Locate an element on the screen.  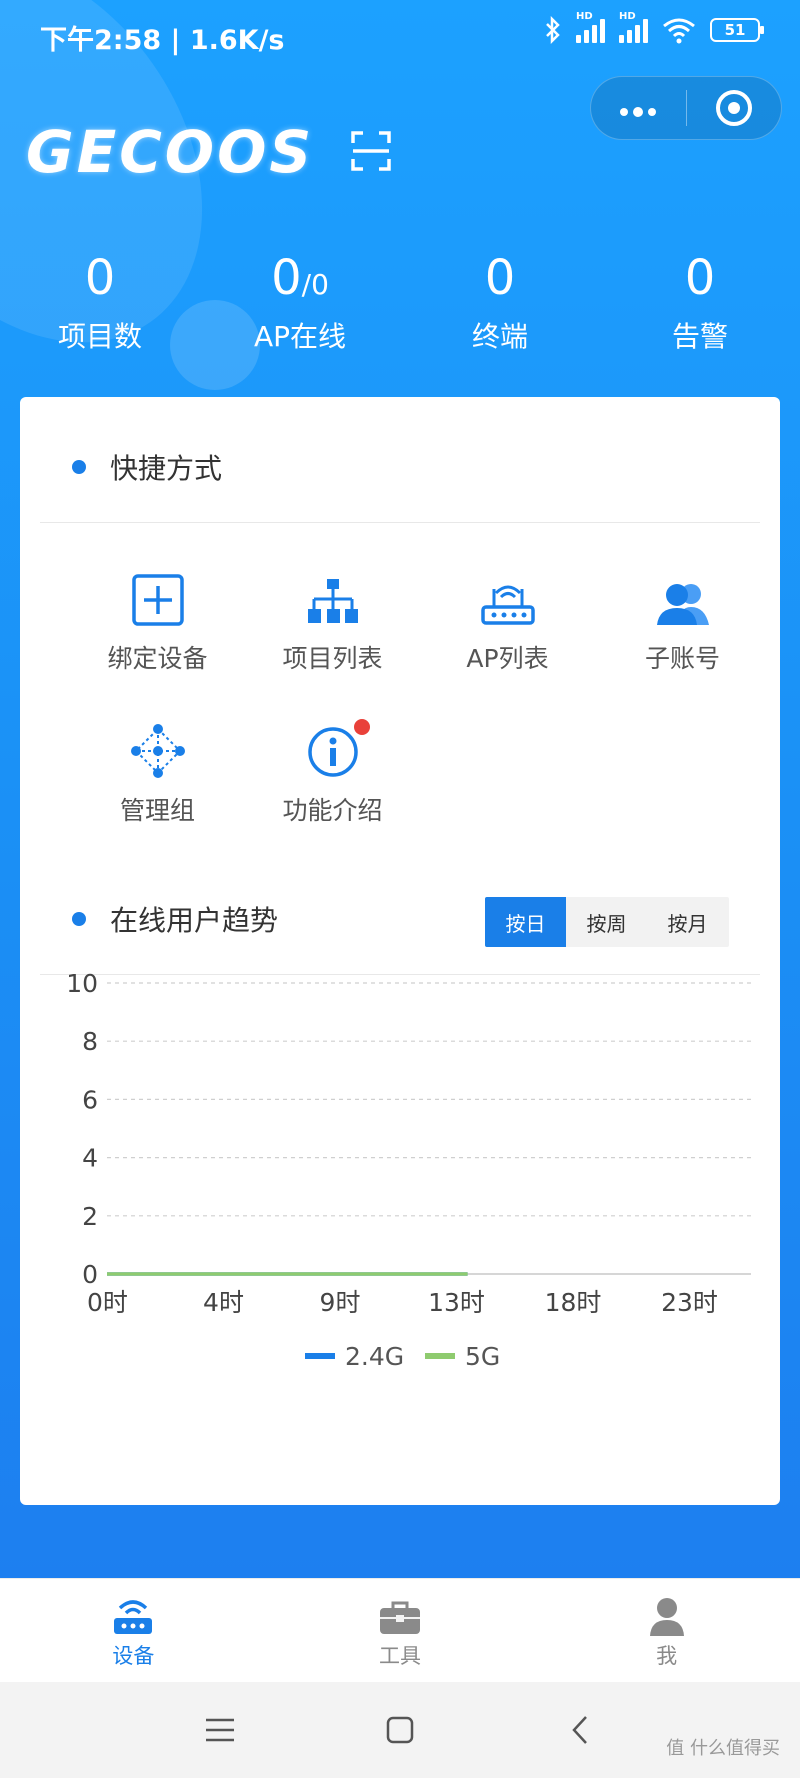
x-tick-label: 23时 is located at coordinates (689, 1302).